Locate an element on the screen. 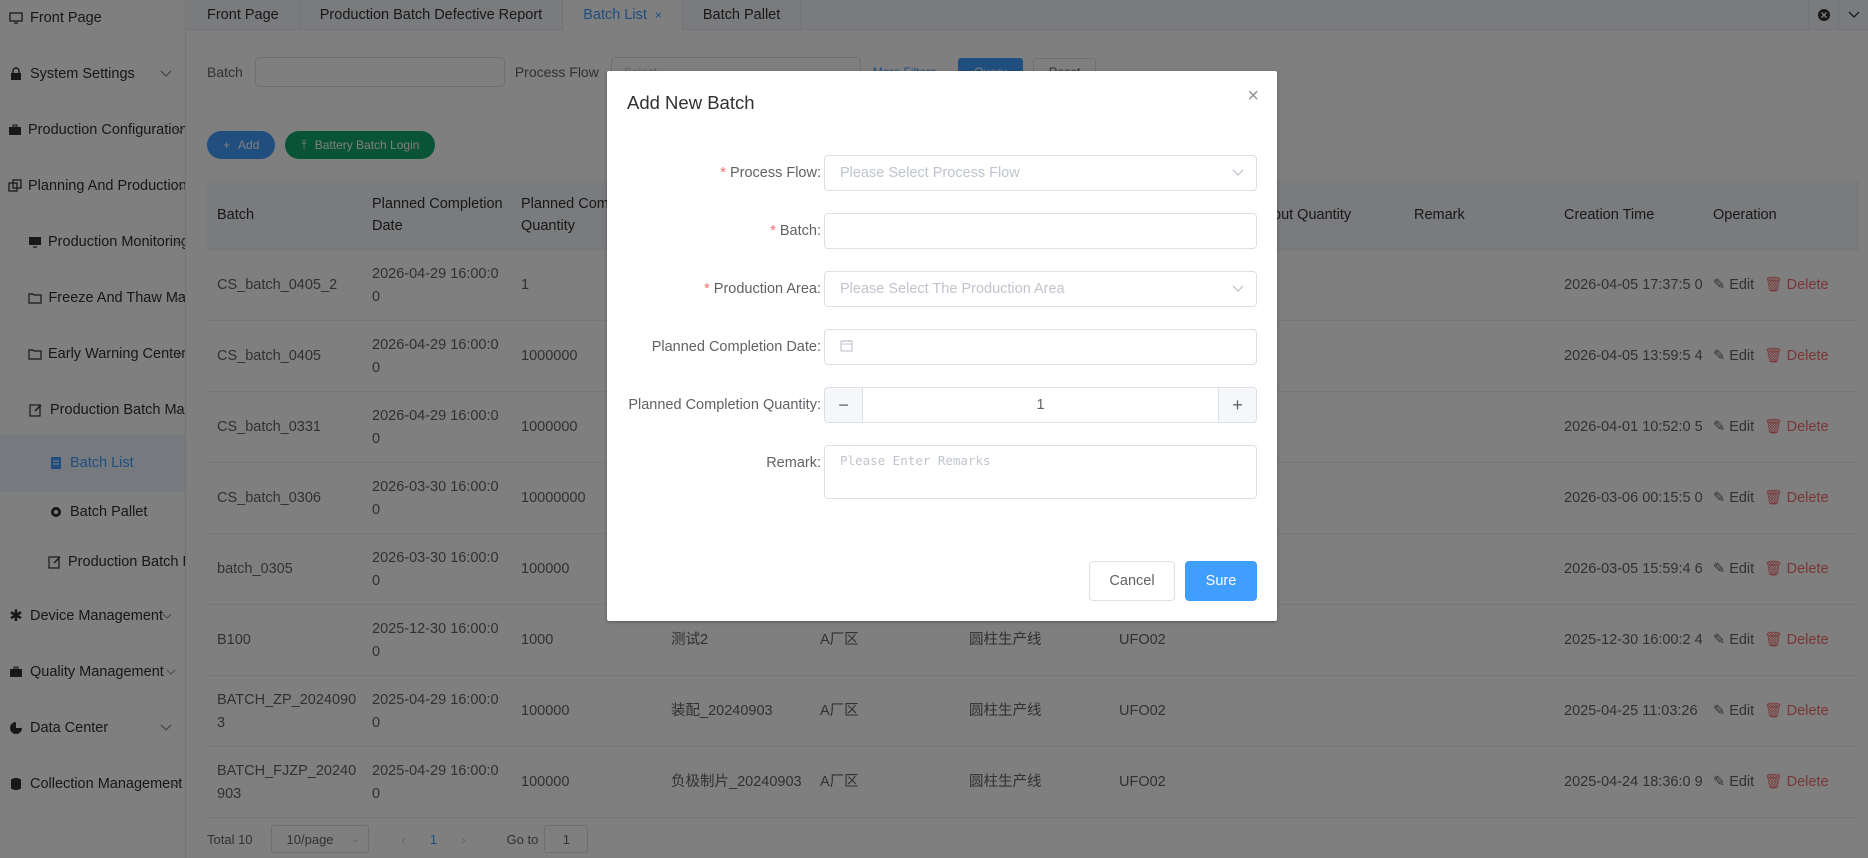 Image resolution: width=1868 pixels, height=858 pixels. minus-icon: − is located at coordinates (844, 405).